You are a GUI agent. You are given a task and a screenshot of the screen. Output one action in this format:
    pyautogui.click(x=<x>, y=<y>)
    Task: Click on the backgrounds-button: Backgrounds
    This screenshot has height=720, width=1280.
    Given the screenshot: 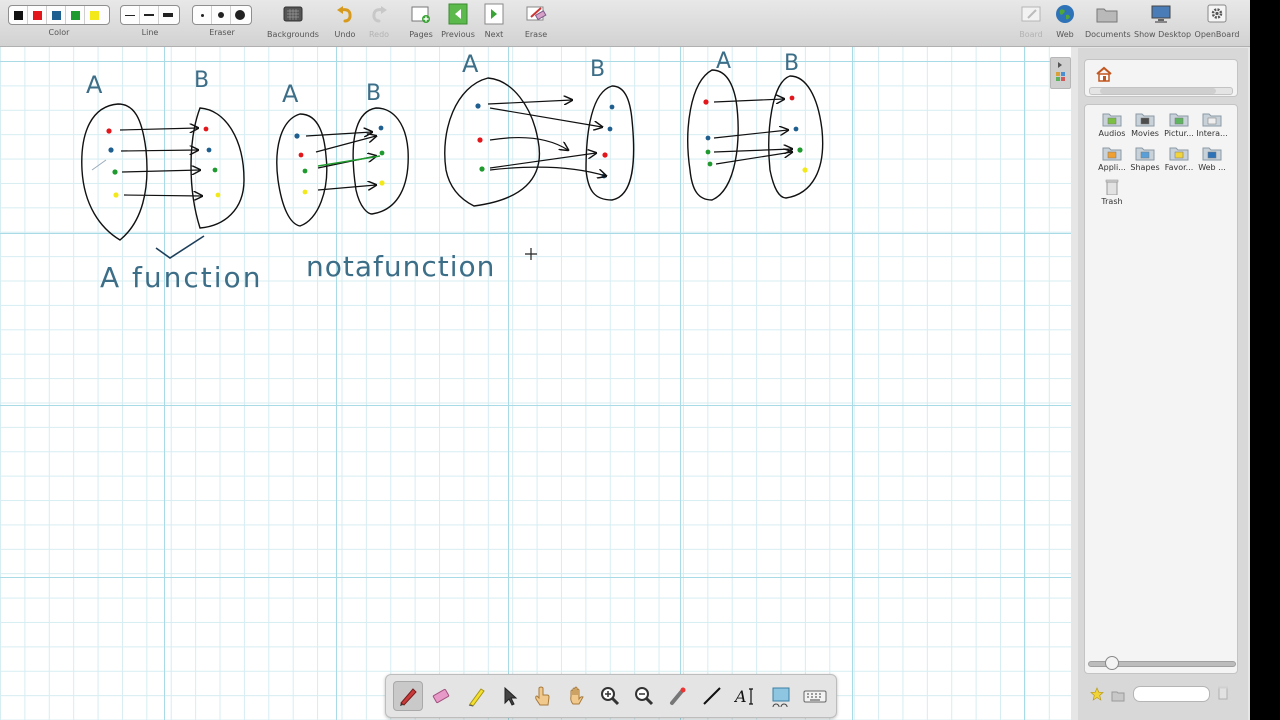 What is the action you would take?
    pyautogui.click(x=293, y=21)
    